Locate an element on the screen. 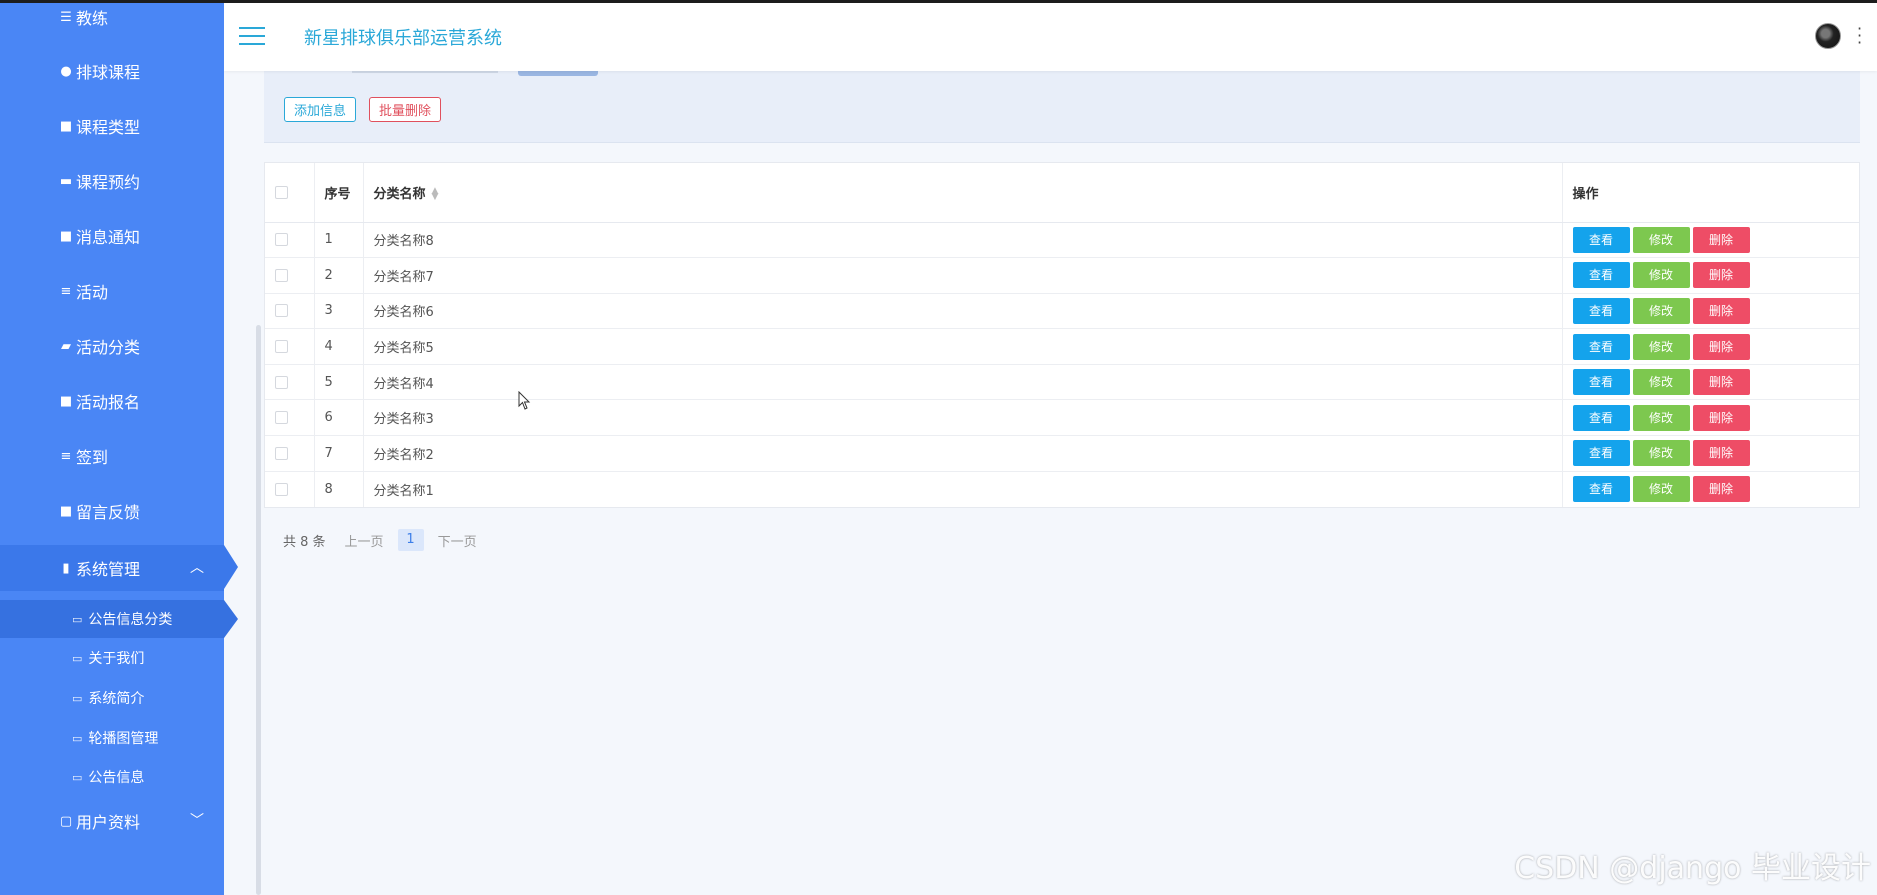  row-name: 分类名称3 is located at coordinates (963, 418).